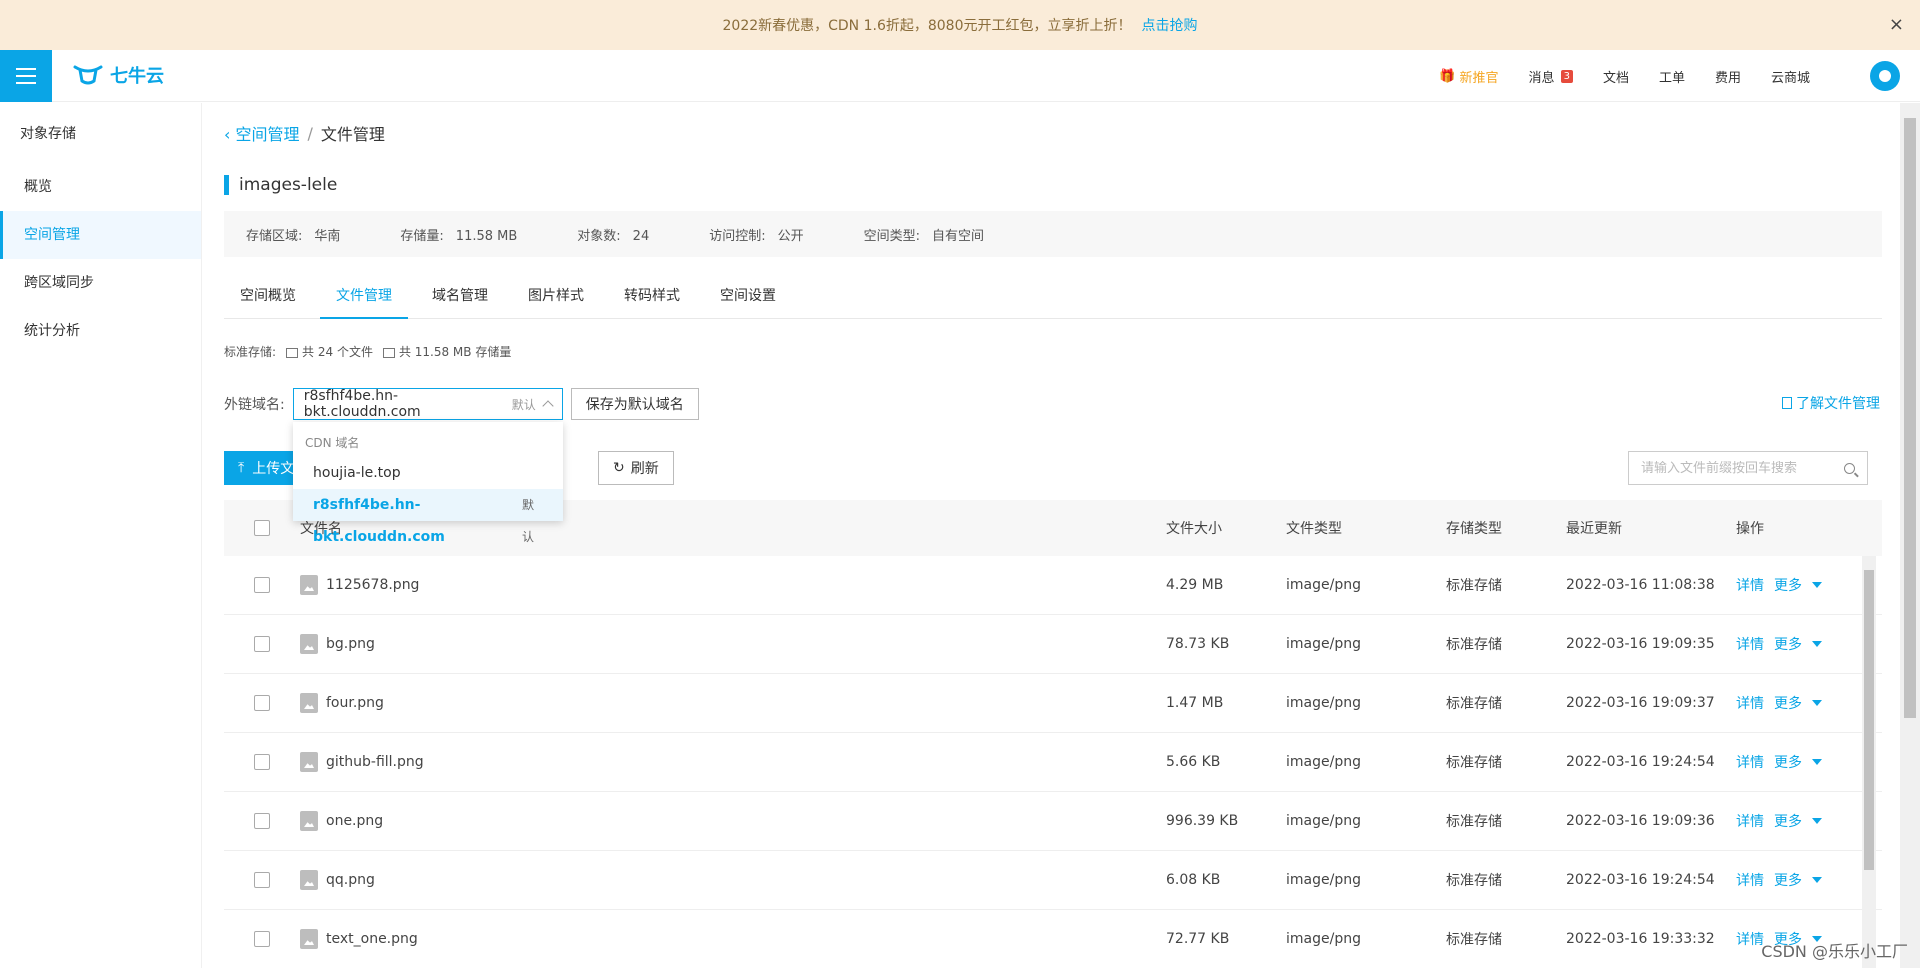  What do you see at coordinates (1742, 468) in the screenshot?
I see `search-input` at bounding box center [1742, 468].